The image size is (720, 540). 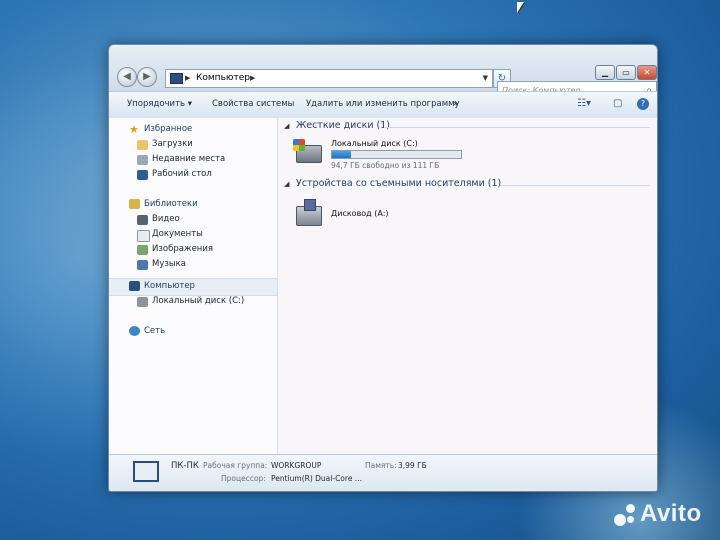 I want to click on nav-libraries: Библиотеки, so click(x=171, y=204).